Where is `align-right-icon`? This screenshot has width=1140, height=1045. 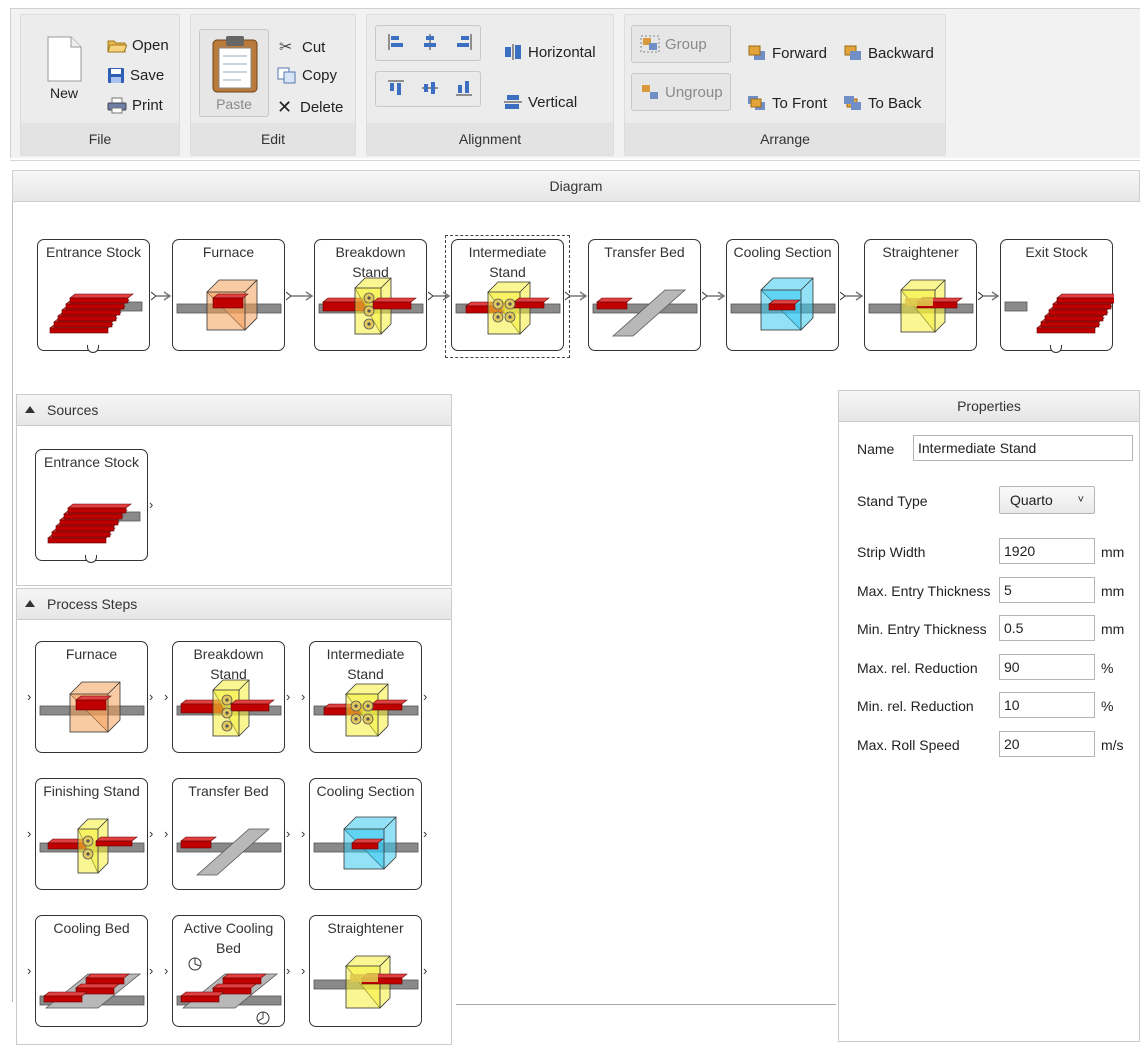 align-right-icon is located at coordinates (464, 42).